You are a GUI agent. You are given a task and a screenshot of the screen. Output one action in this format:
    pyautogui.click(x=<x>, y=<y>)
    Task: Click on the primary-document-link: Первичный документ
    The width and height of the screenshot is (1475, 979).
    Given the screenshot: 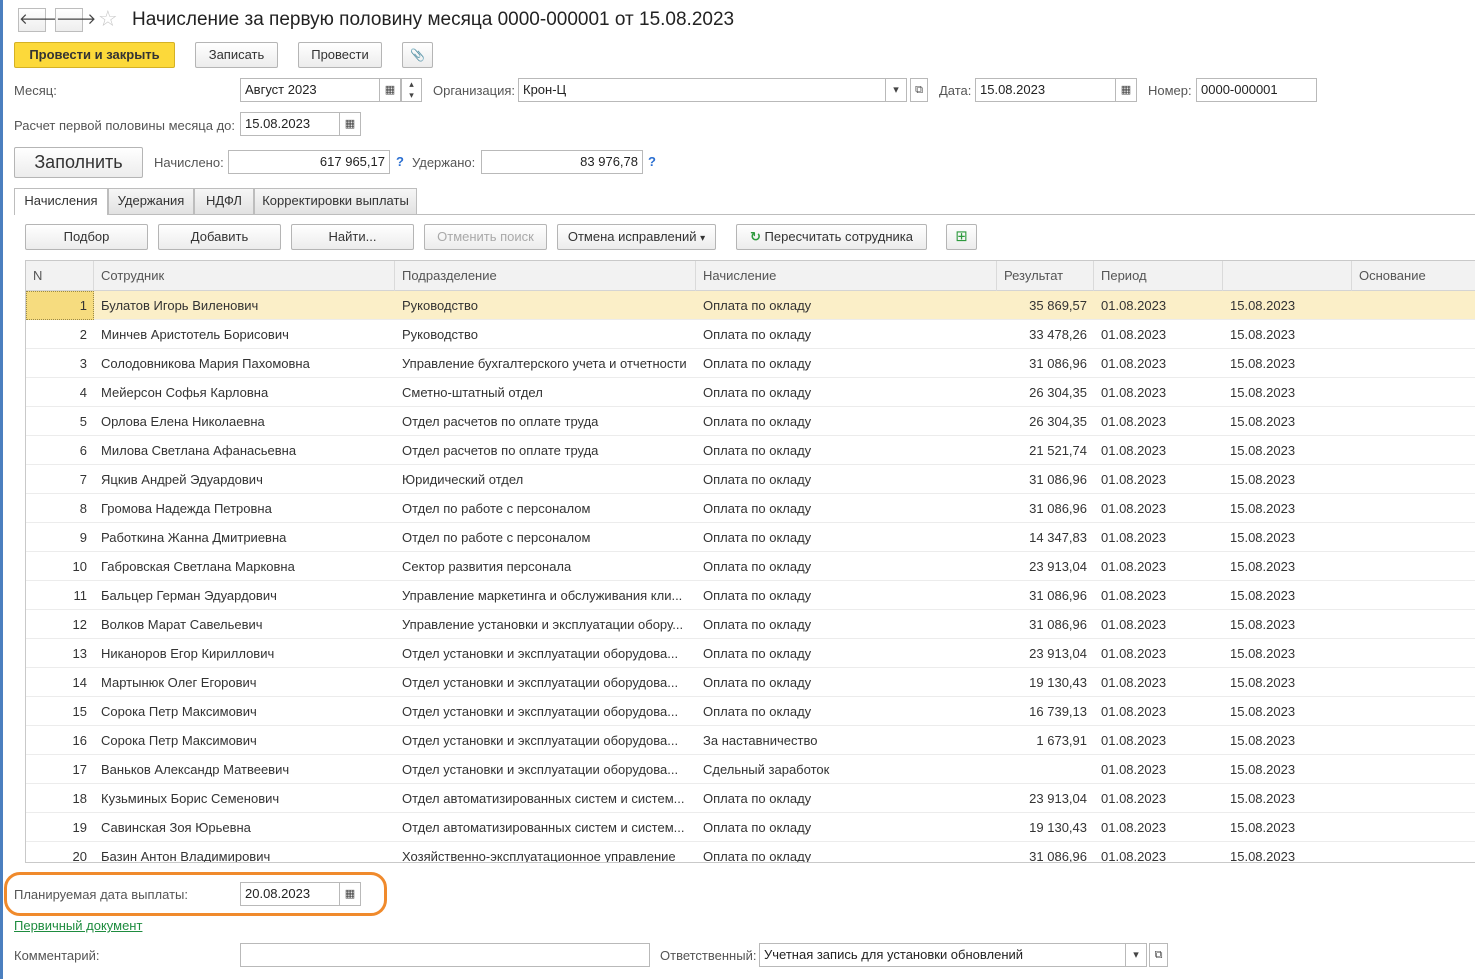 What is the action you would take?
    pyautogui.click(x=78, y=925)
    